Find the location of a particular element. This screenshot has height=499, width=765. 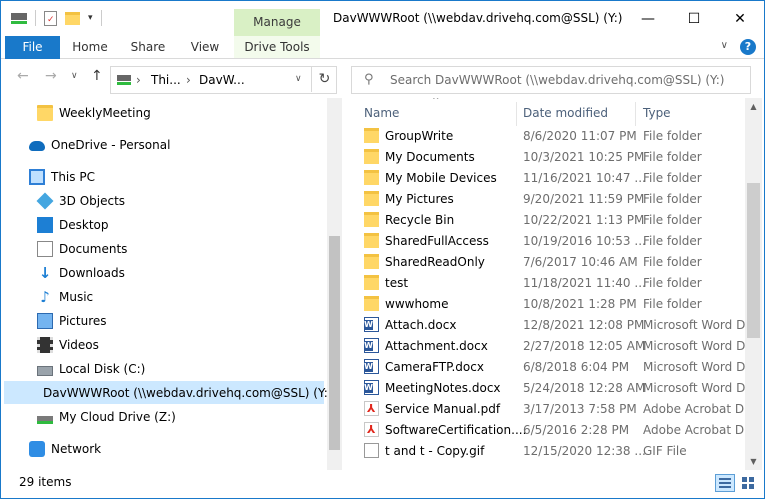

customize-toolbar-icon: ▾ is located at coordinates (90, 18).